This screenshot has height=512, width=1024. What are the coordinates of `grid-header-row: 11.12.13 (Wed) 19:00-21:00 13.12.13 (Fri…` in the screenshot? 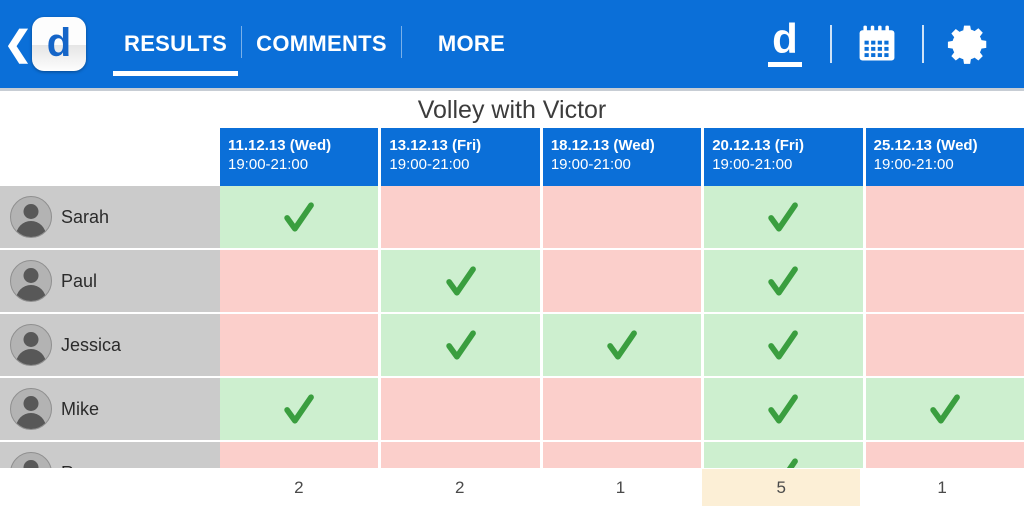 It's located at (512, 157).